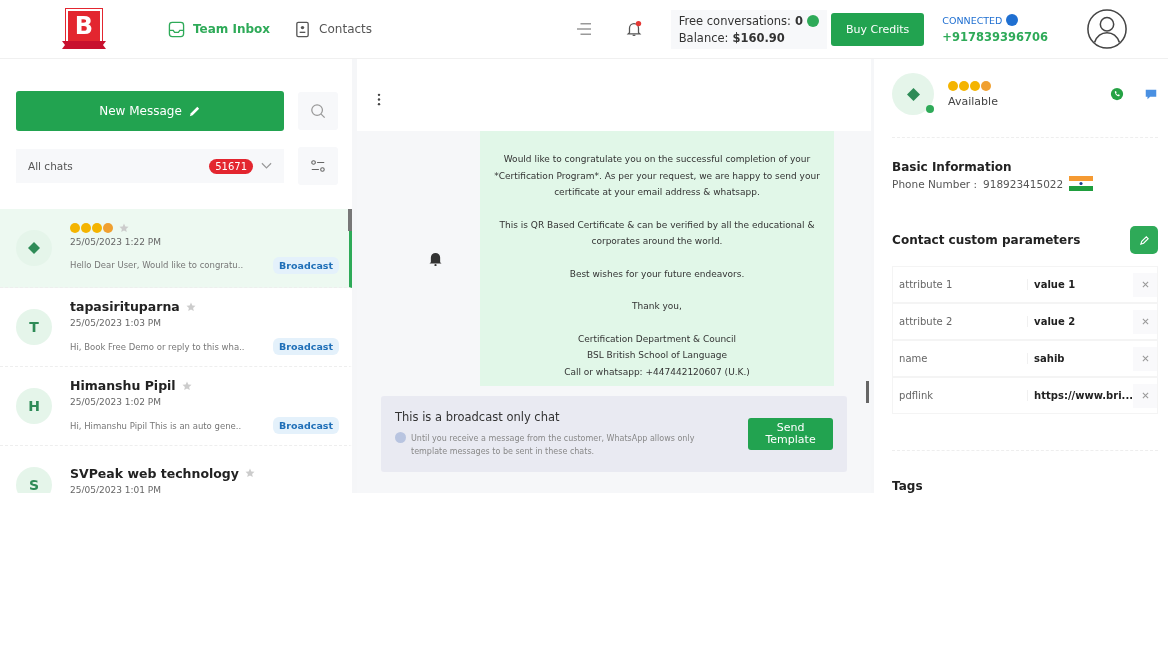 The height and width of the screenshot is (648, 1168). Describe the element at coordinates (116, 323) in the screenshot. I see `message-time: 25/05/2023 1:03 PM` at that location.